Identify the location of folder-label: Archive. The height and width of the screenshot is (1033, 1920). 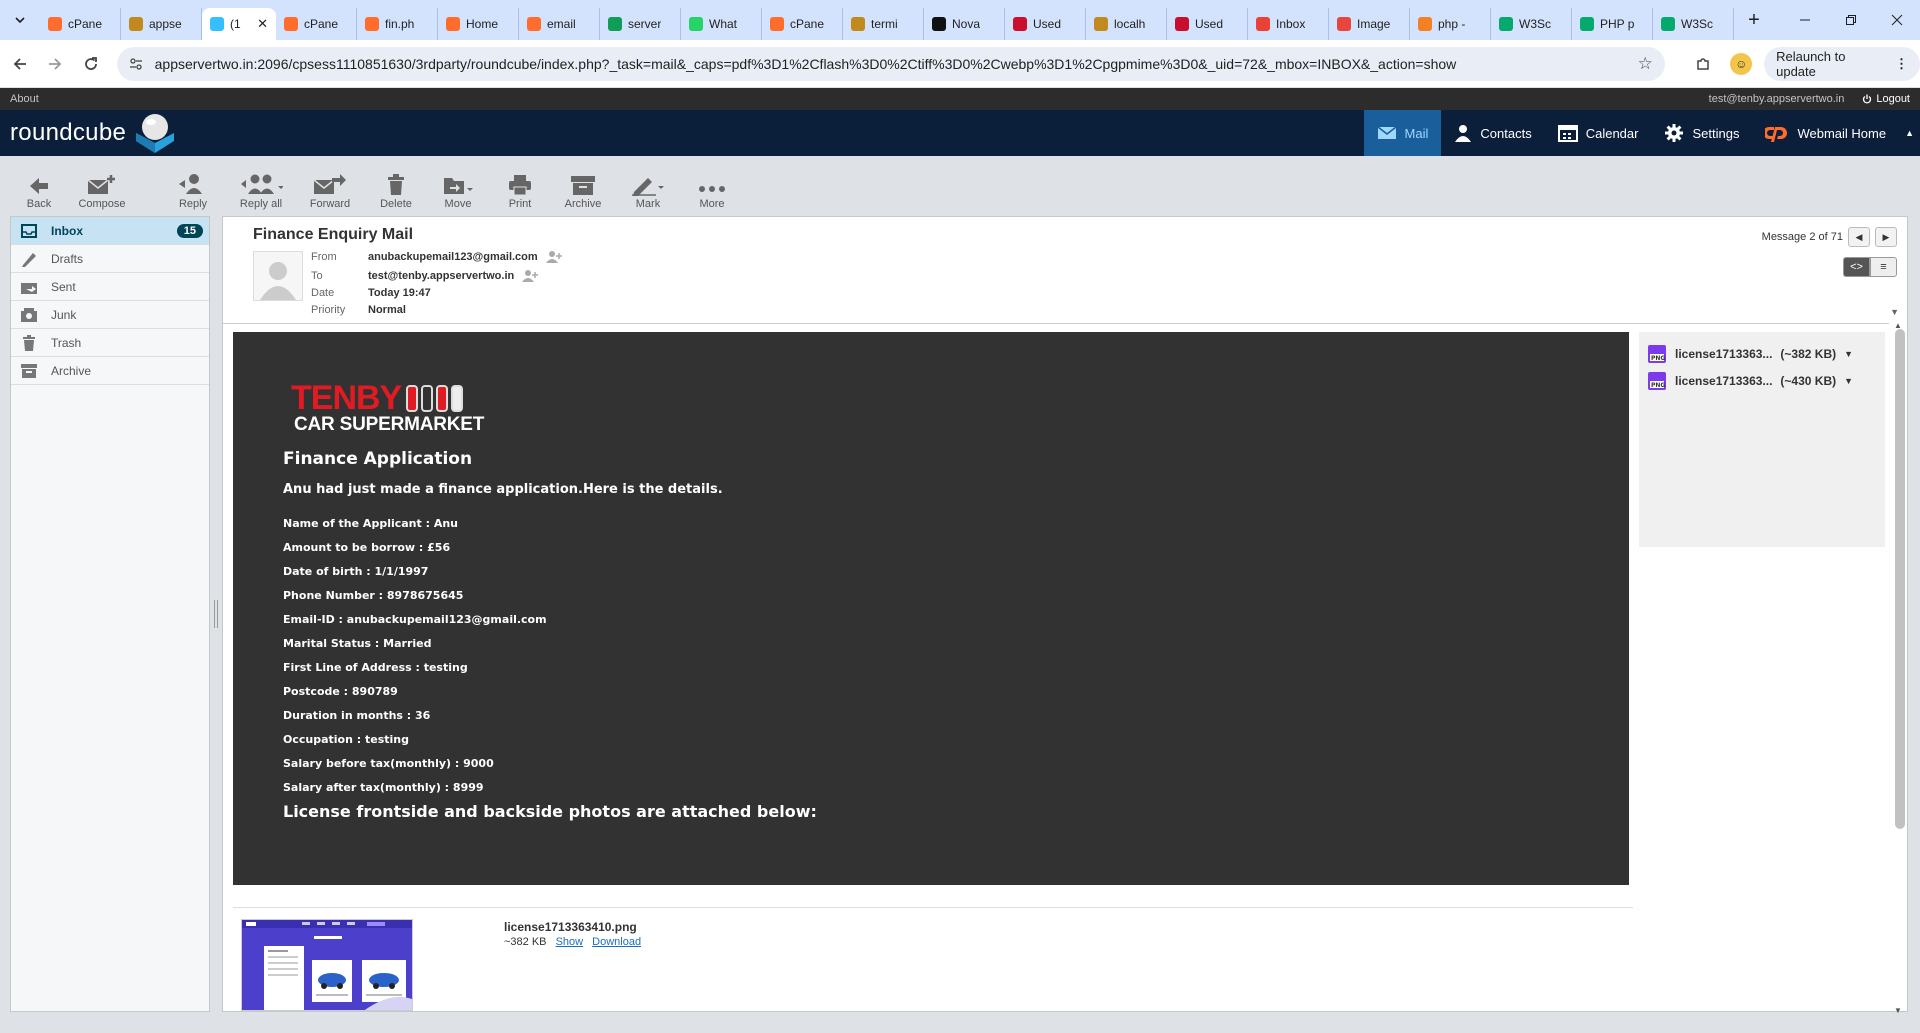
(71, 370).